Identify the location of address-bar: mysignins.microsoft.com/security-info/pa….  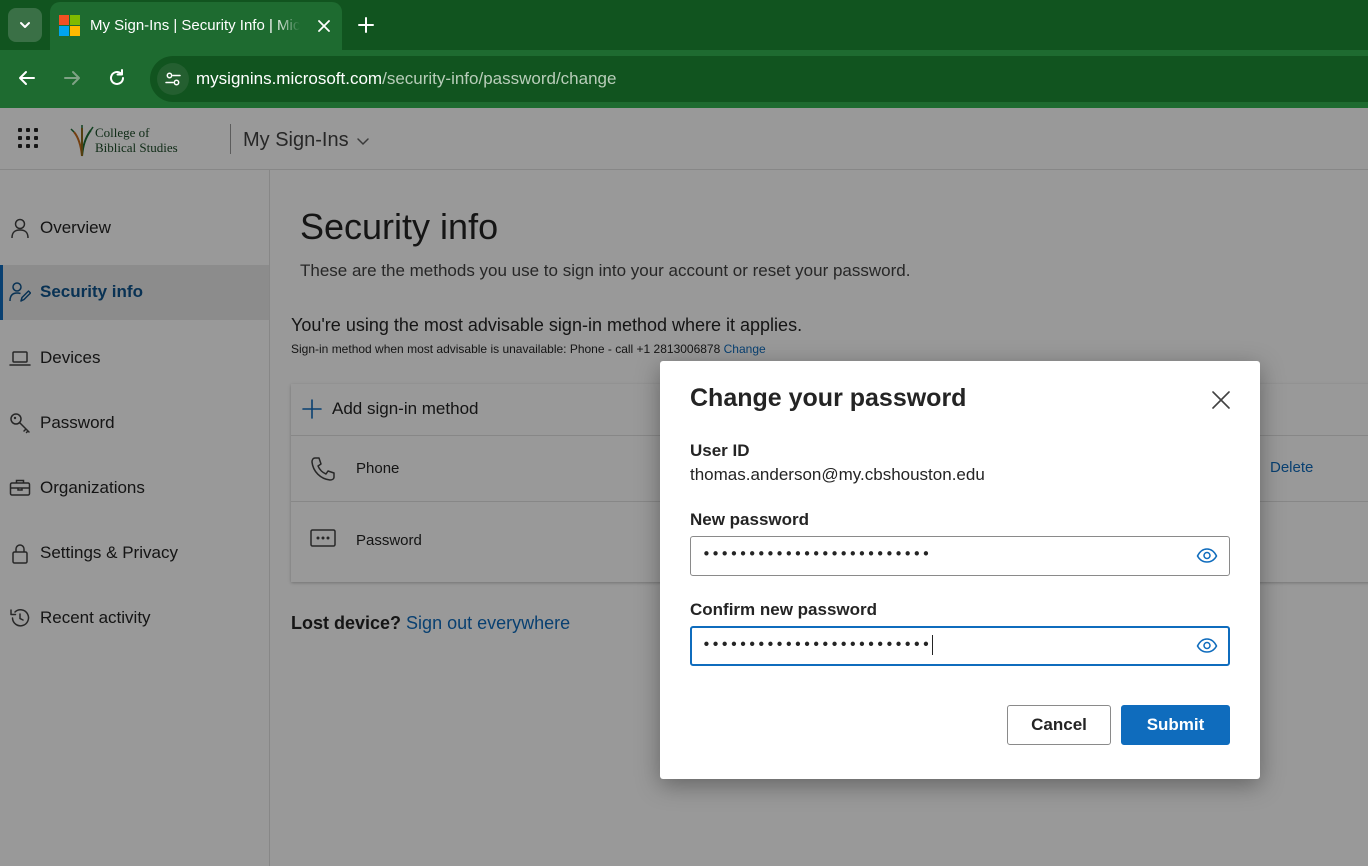
(759, 79).